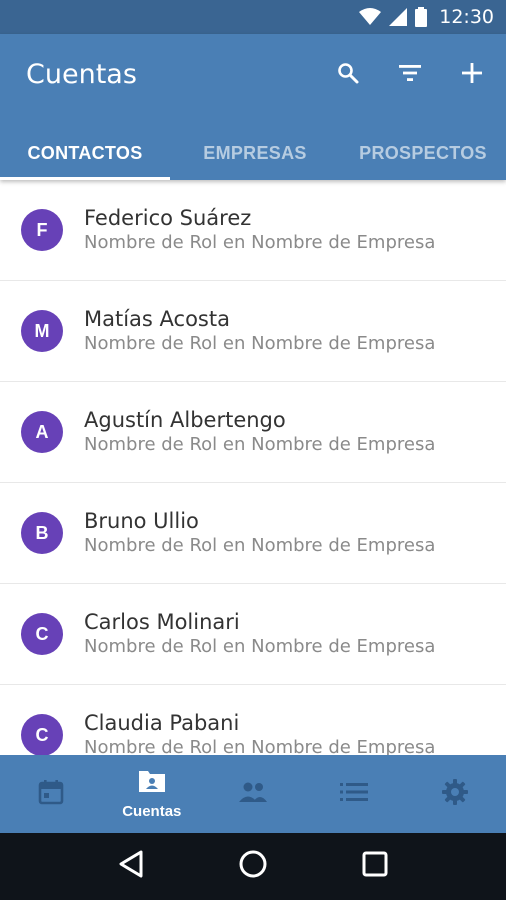 The width and height of the screenshot is (506, 900). Describe the element at coordinates (185, 420) in the screenshot. I see `contact-name: Agustín Albertengo` at that location.